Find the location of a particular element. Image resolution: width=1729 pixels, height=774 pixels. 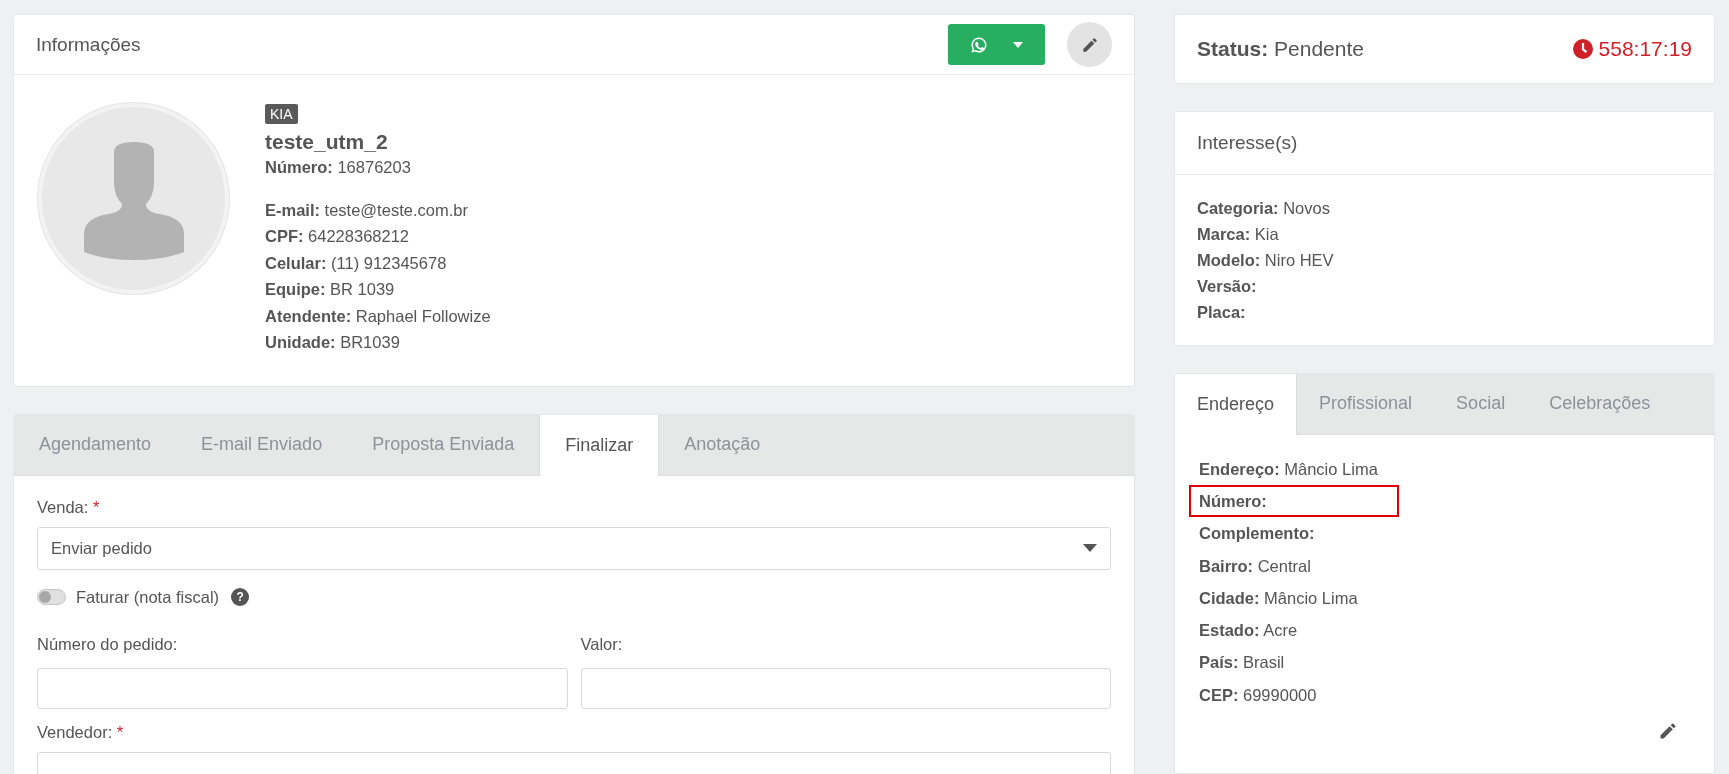

tab: Agendamento is located at coordinates (95, 444).